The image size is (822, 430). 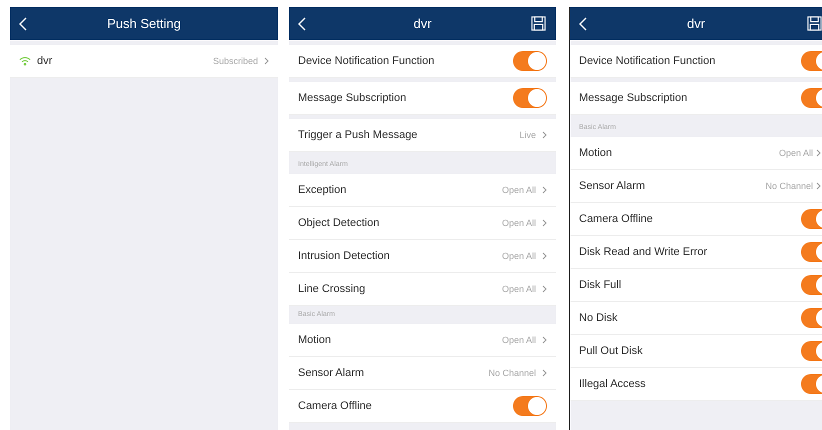 What do you see at coordinates (400, 256) in the screenshot?
I see `setting-label: Intrusion Detection` at bounding box center [400, 256].